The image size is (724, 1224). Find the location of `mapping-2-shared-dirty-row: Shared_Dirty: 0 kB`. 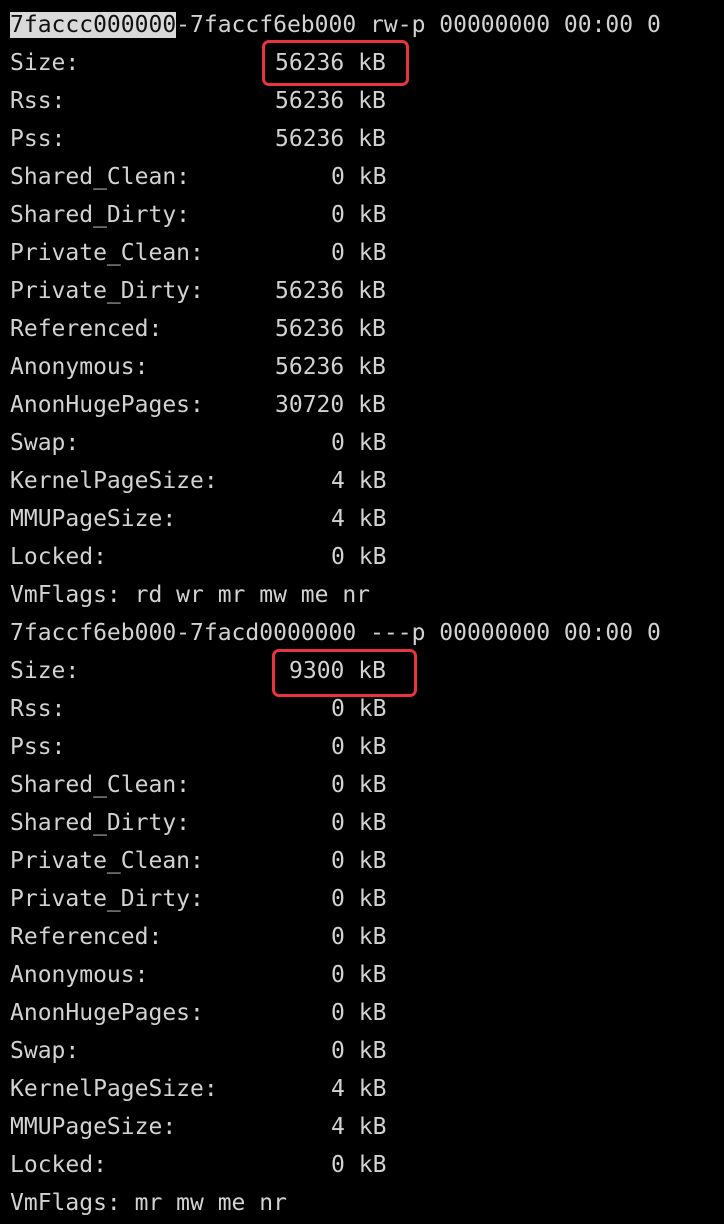

mapping-2-shared-dirty-row: Shared_Dirty: 0 kB is located at coordinates (198, 823).